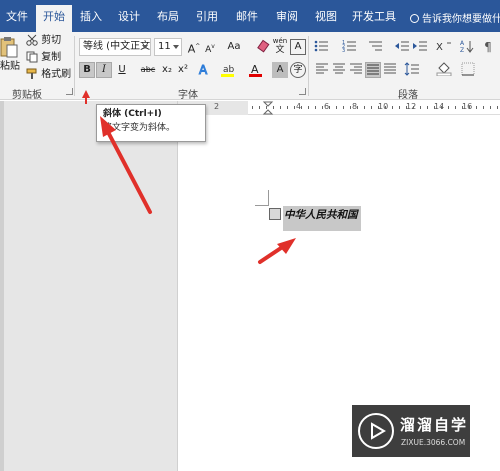 The width and height of the screenshot is (500, 471). I want to click on increase-indent-button, so click(420, 47).